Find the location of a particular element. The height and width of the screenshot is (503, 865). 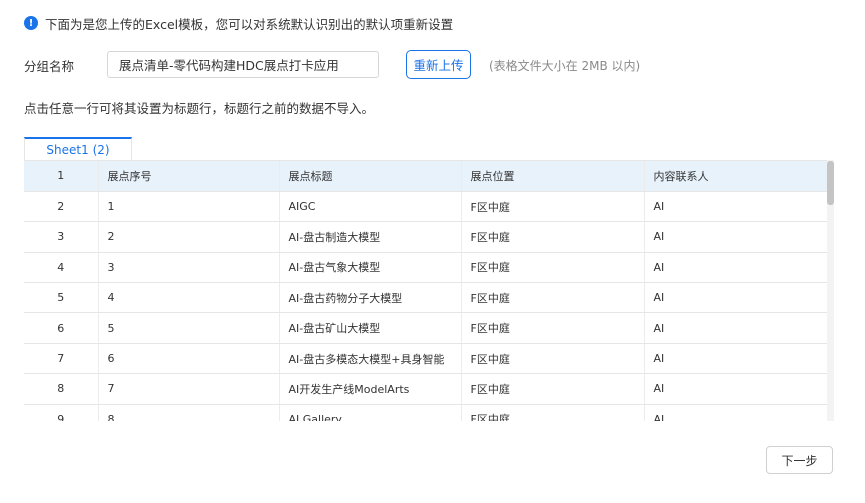

table-row: 1 展点序号 展点标题 展点位置 内容联系人 is located at coordinates (426, 176).